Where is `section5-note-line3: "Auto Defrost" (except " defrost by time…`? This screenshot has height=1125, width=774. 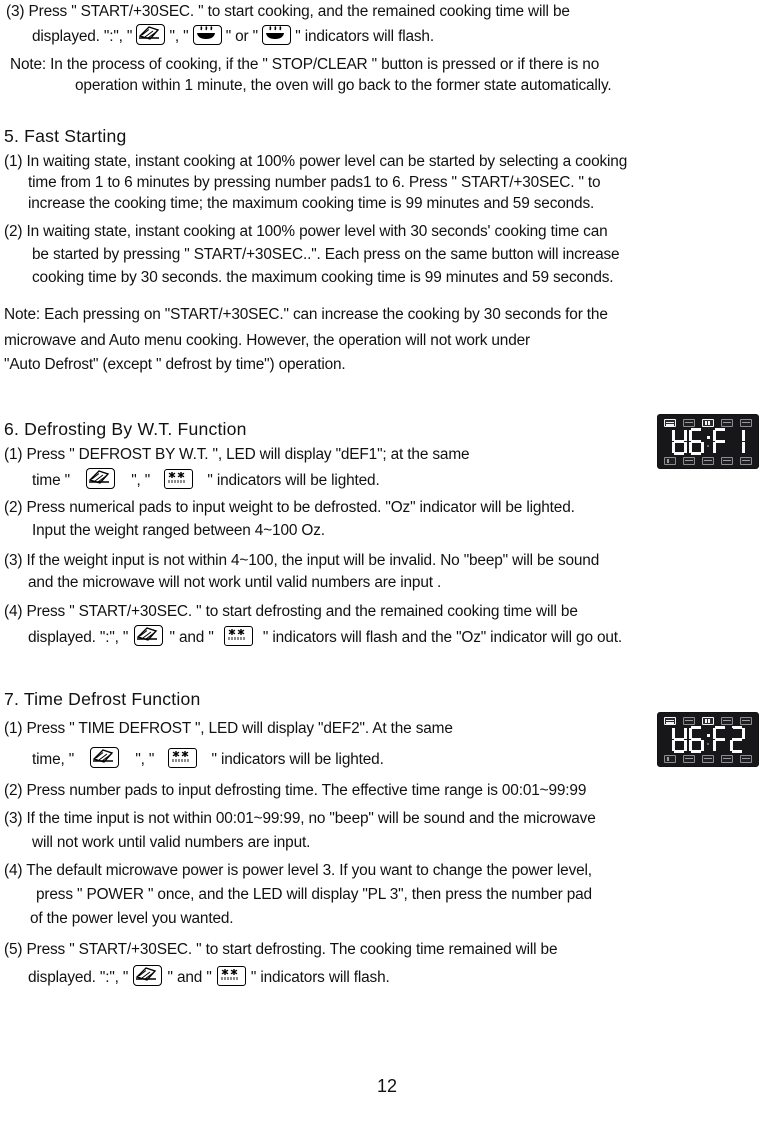
section5-note-line3: "Auto Defrost" (except " defrost by time… is located at coordinates (175, 364).